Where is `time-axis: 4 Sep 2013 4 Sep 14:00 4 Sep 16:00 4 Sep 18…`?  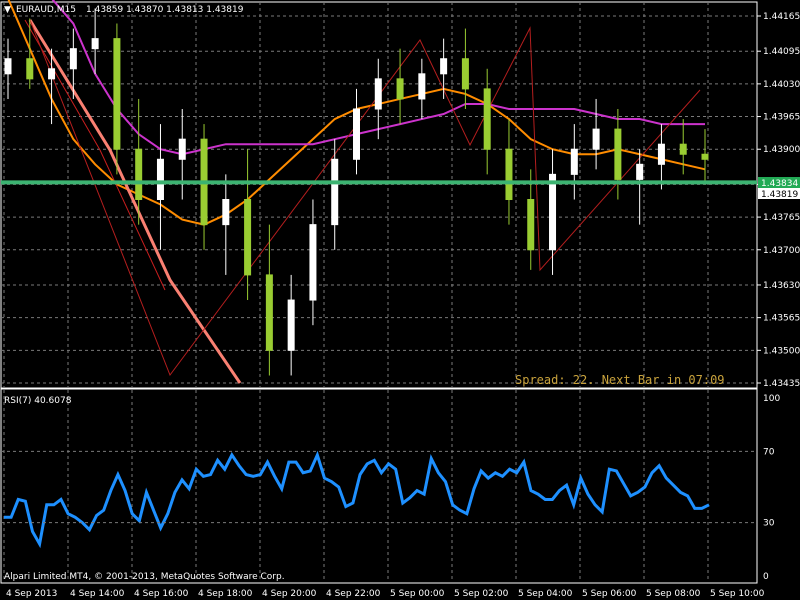
time-axis: 4 Sep 2013 4 Sep 14:00 4 Sep 16:00 4 Sep 18… is located at coordinates (385, 594).